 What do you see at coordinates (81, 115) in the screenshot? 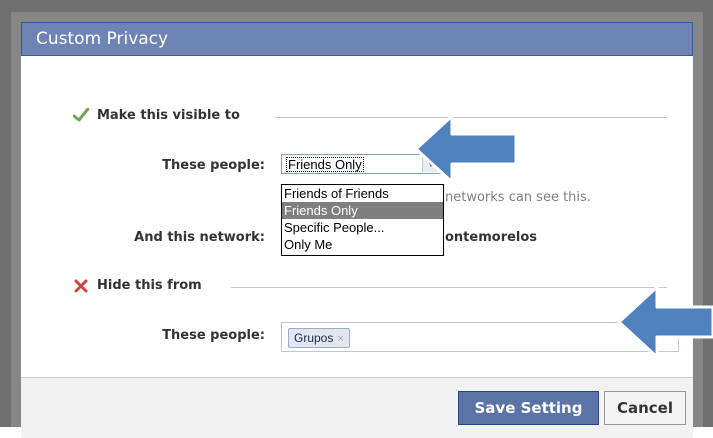
I see `check-icon` at bounding box center [81, 115].